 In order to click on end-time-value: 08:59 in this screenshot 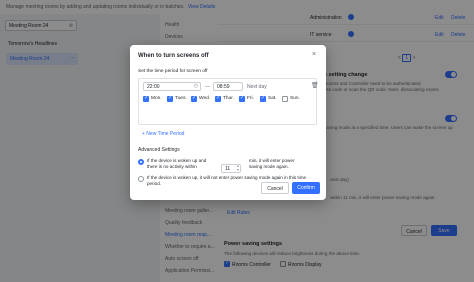, I will do `click(223, 87)`.